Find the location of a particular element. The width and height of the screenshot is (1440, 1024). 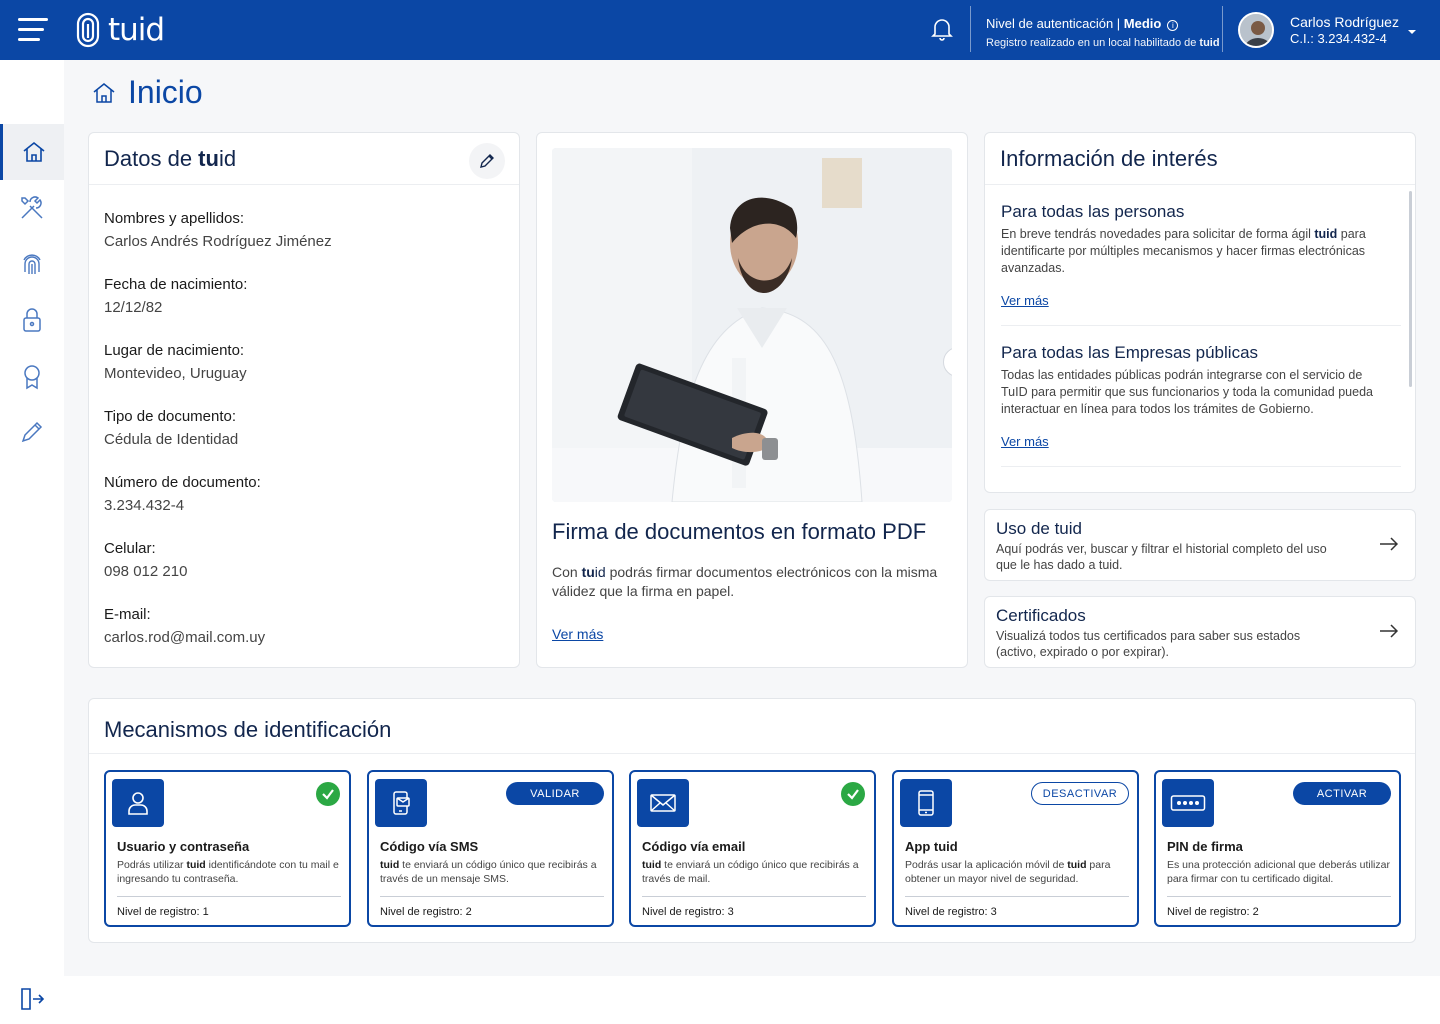

mechanism-name: Código vía email is located at coordinates (694, 846).